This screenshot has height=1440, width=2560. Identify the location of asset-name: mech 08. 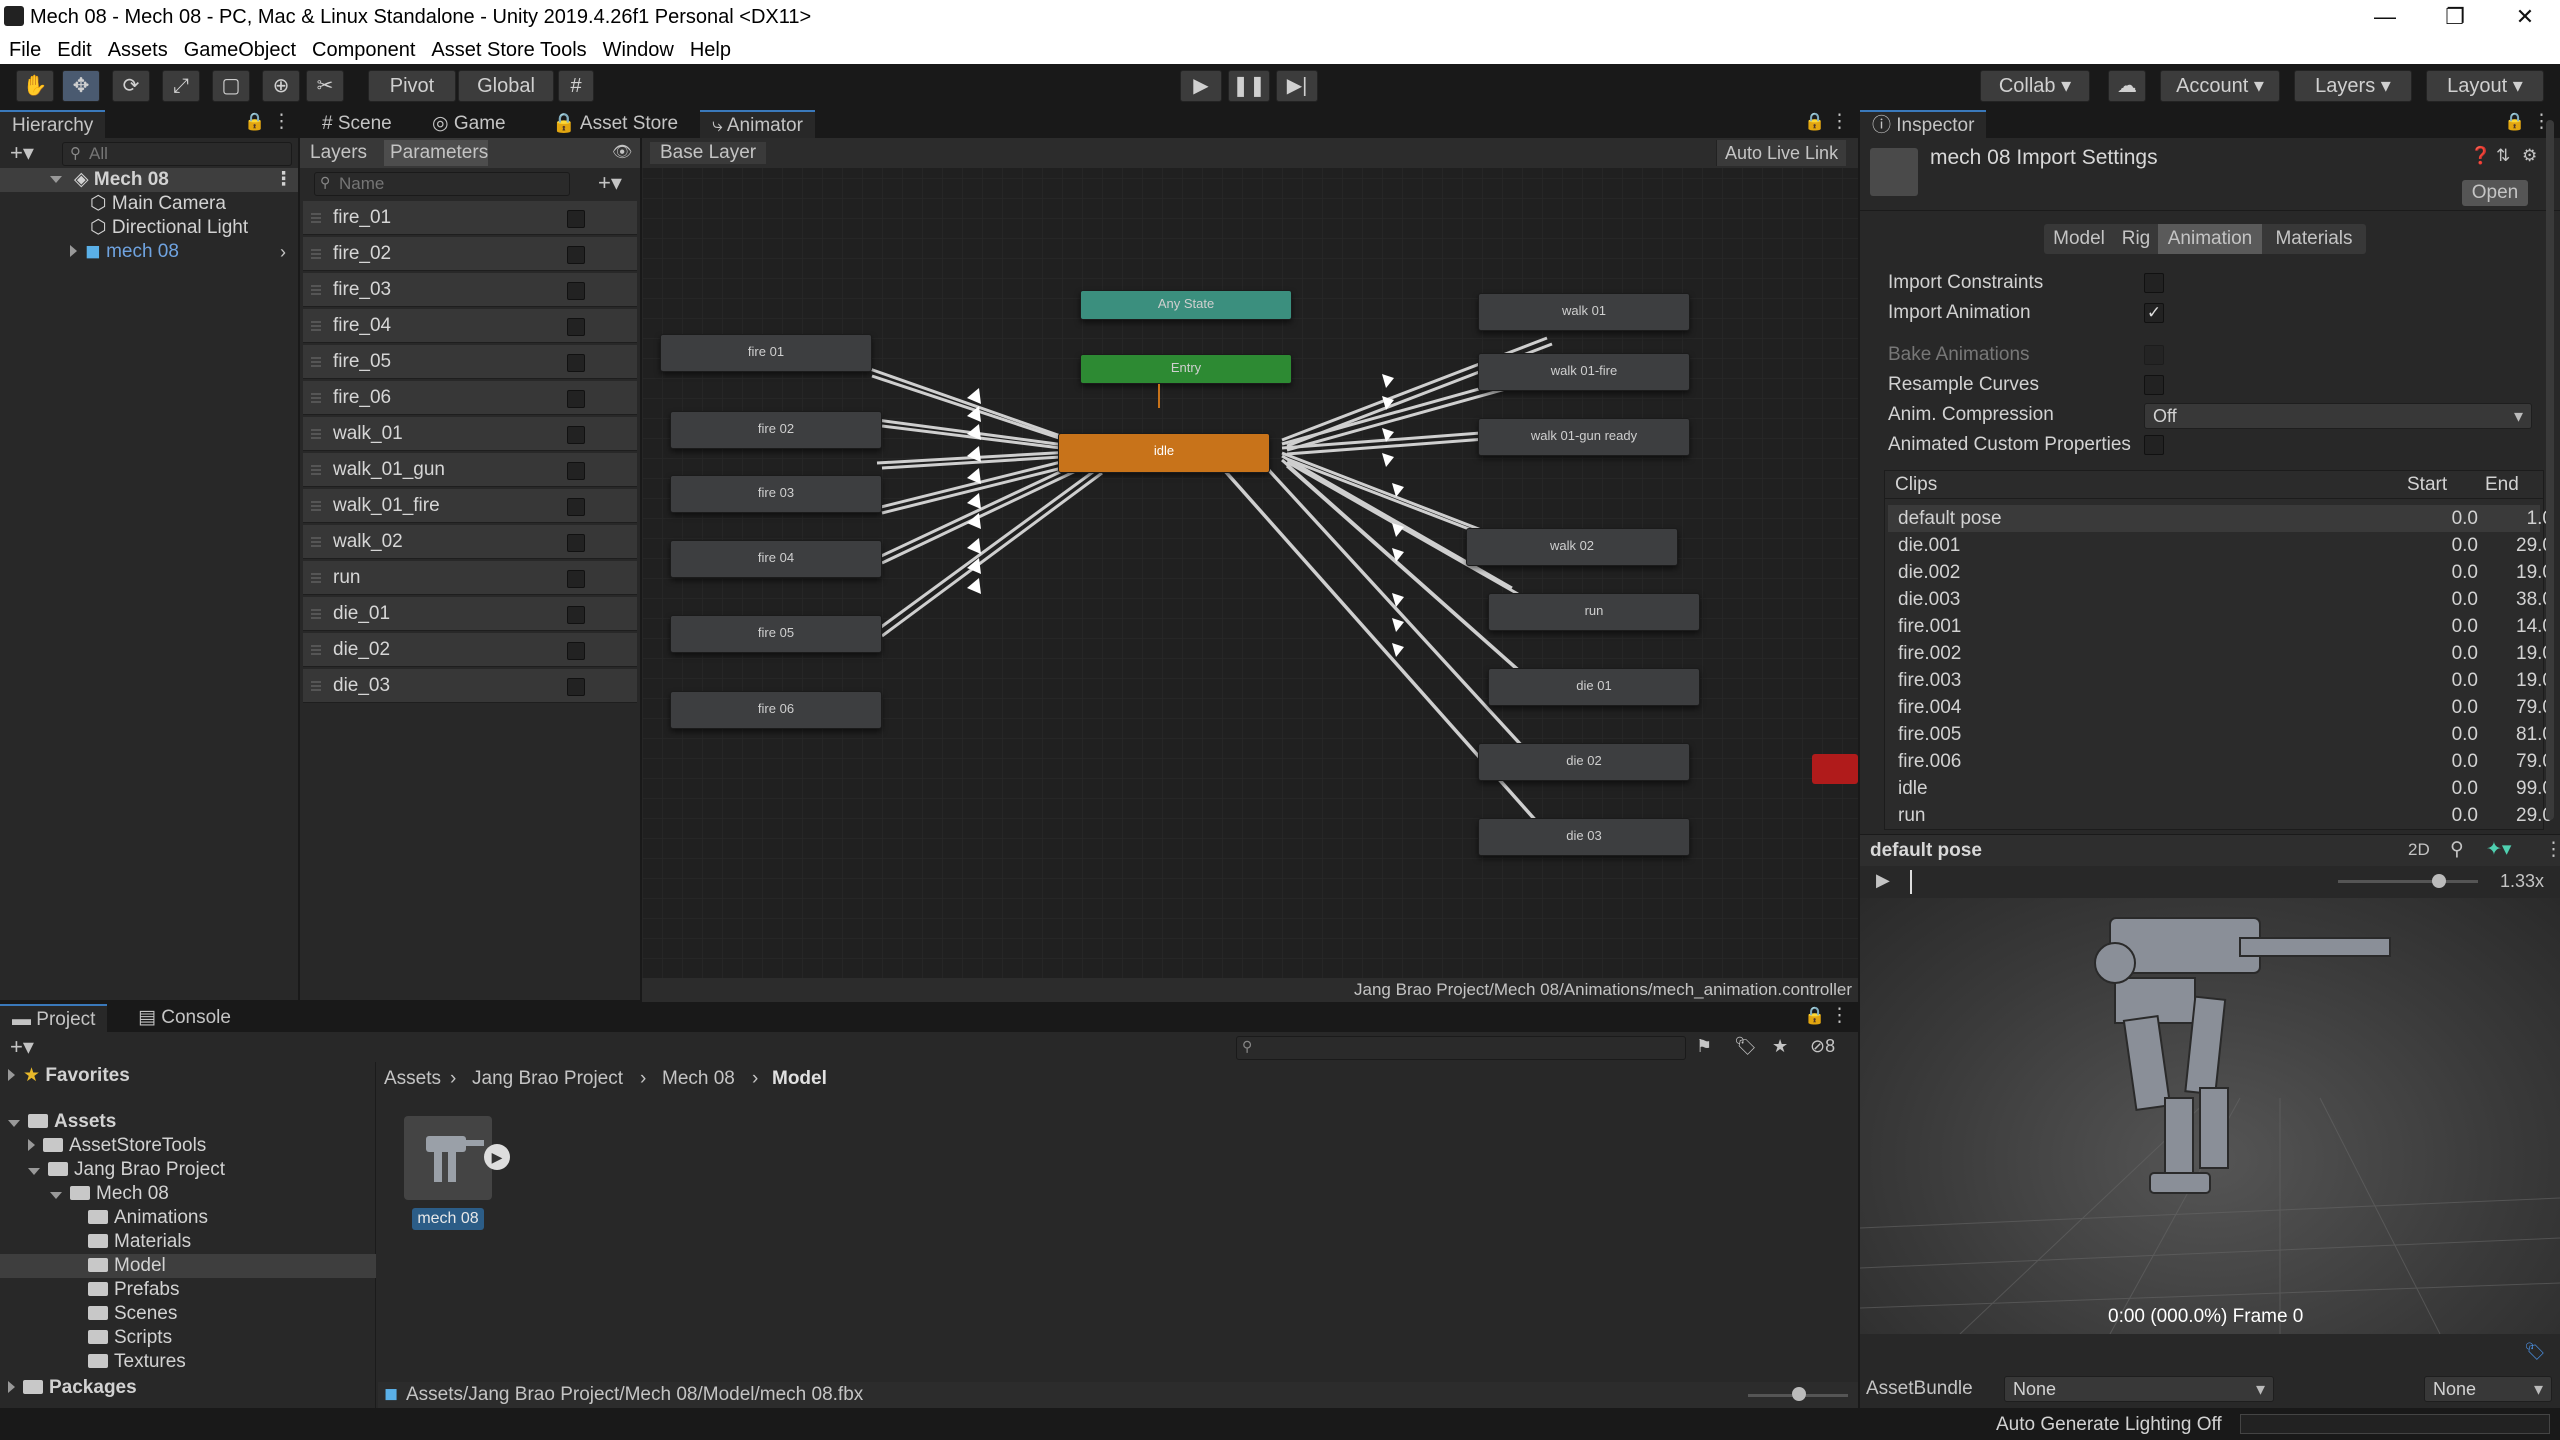
(448, 1219).